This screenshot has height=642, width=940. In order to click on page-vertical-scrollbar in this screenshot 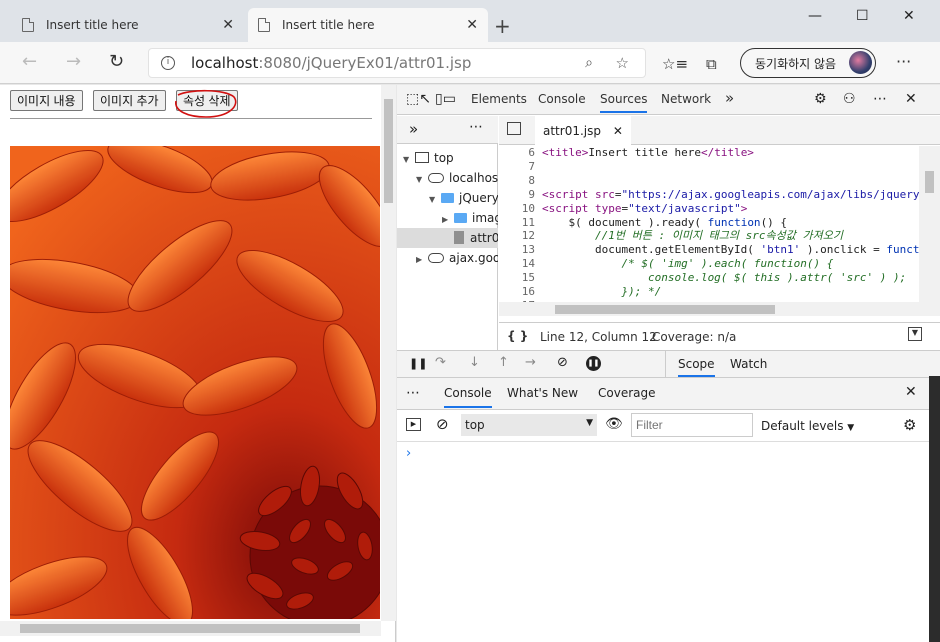, I will do `click(388, 353)`.